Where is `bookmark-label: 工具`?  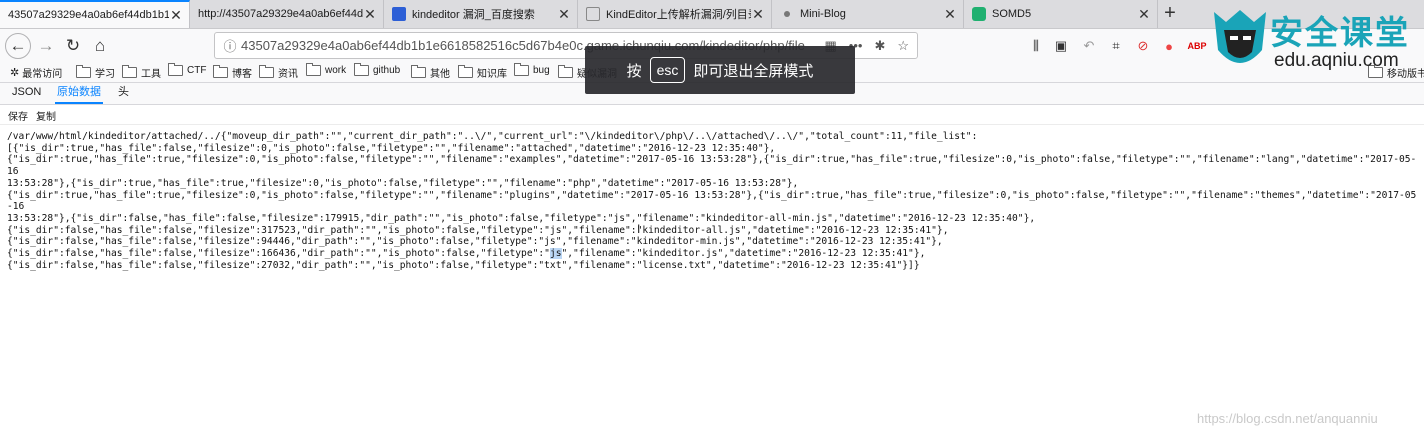
bookmark-label: 工具 is located at coordinates (151, 74).